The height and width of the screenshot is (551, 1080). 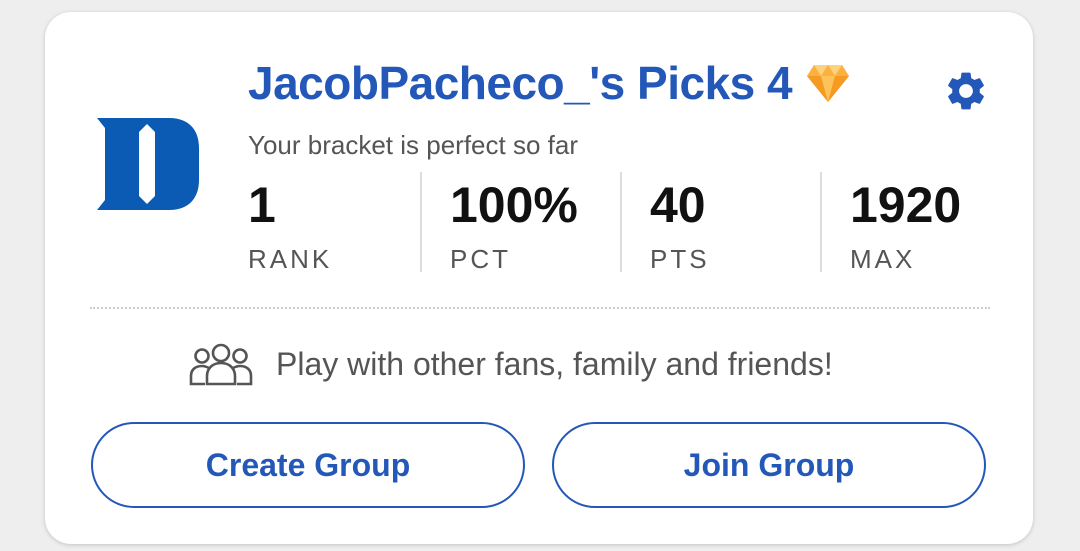 I want to click on section-divider, so click(x=540, y=308).